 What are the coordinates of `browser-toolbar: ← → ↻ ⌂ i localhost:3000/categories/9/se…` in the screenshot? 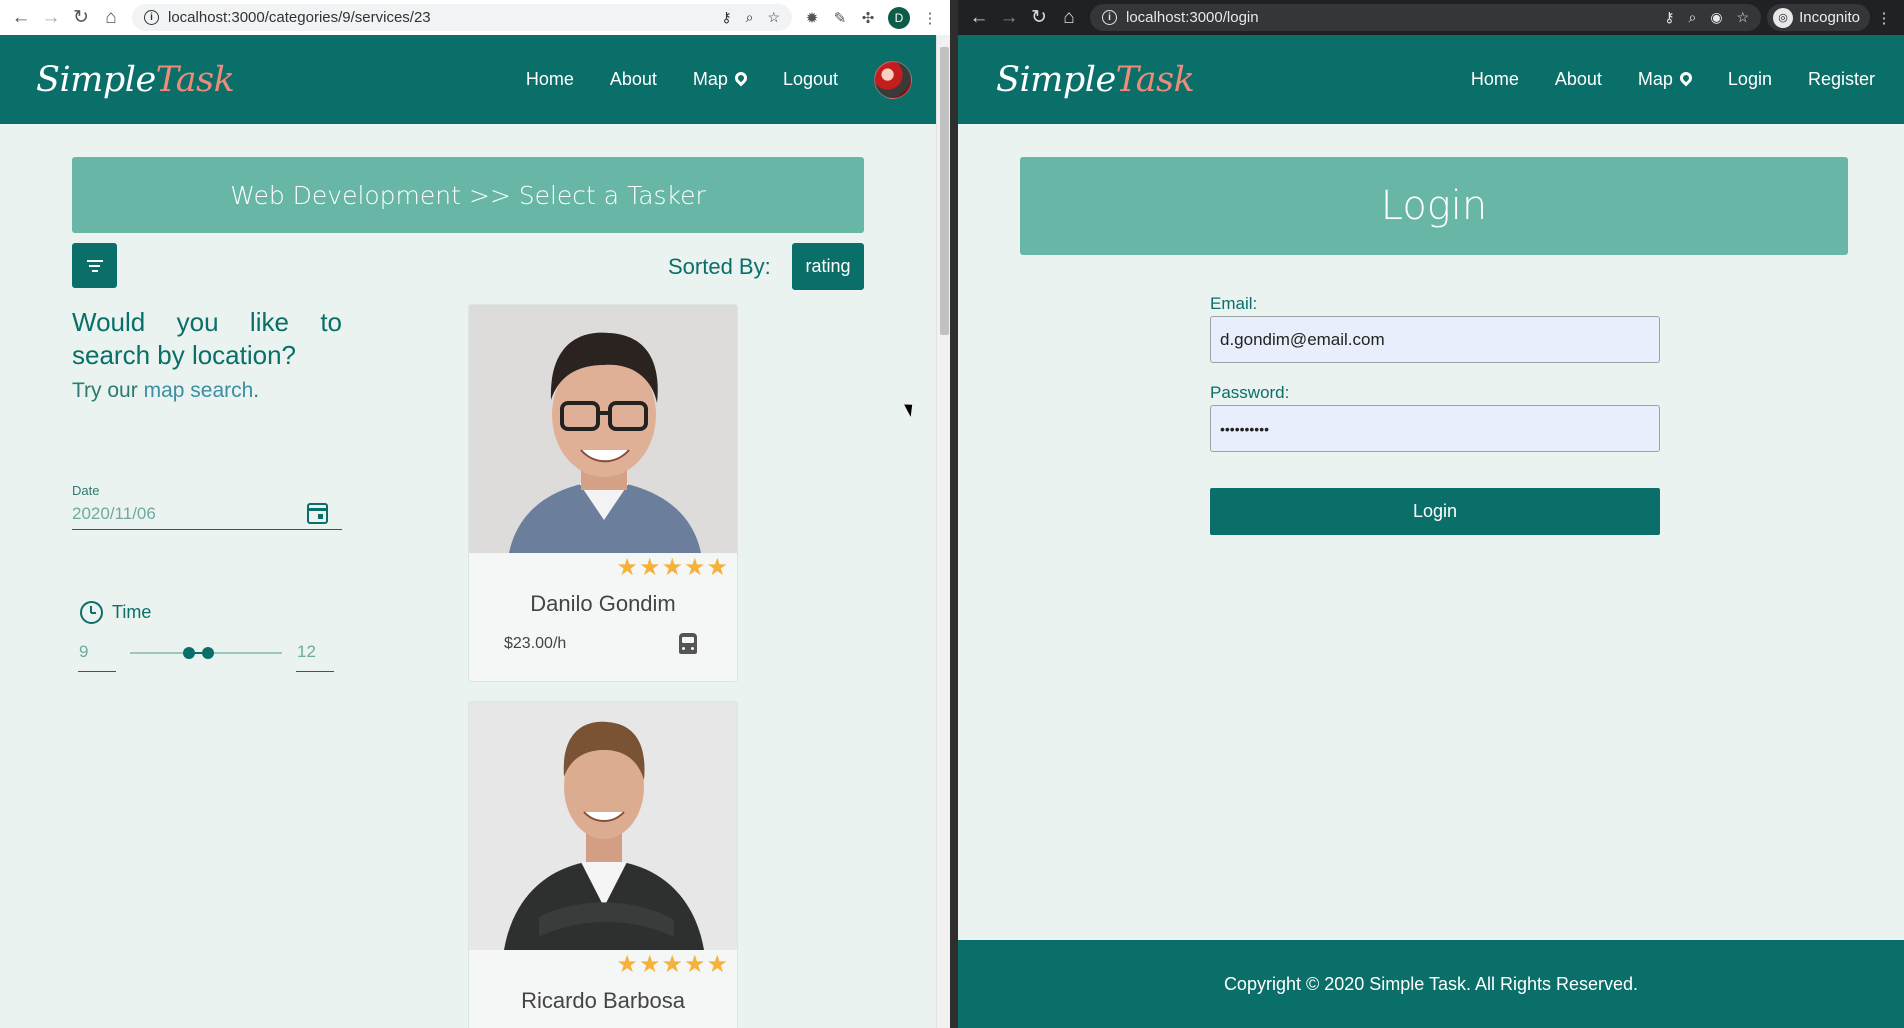 It's located at (475, 17).